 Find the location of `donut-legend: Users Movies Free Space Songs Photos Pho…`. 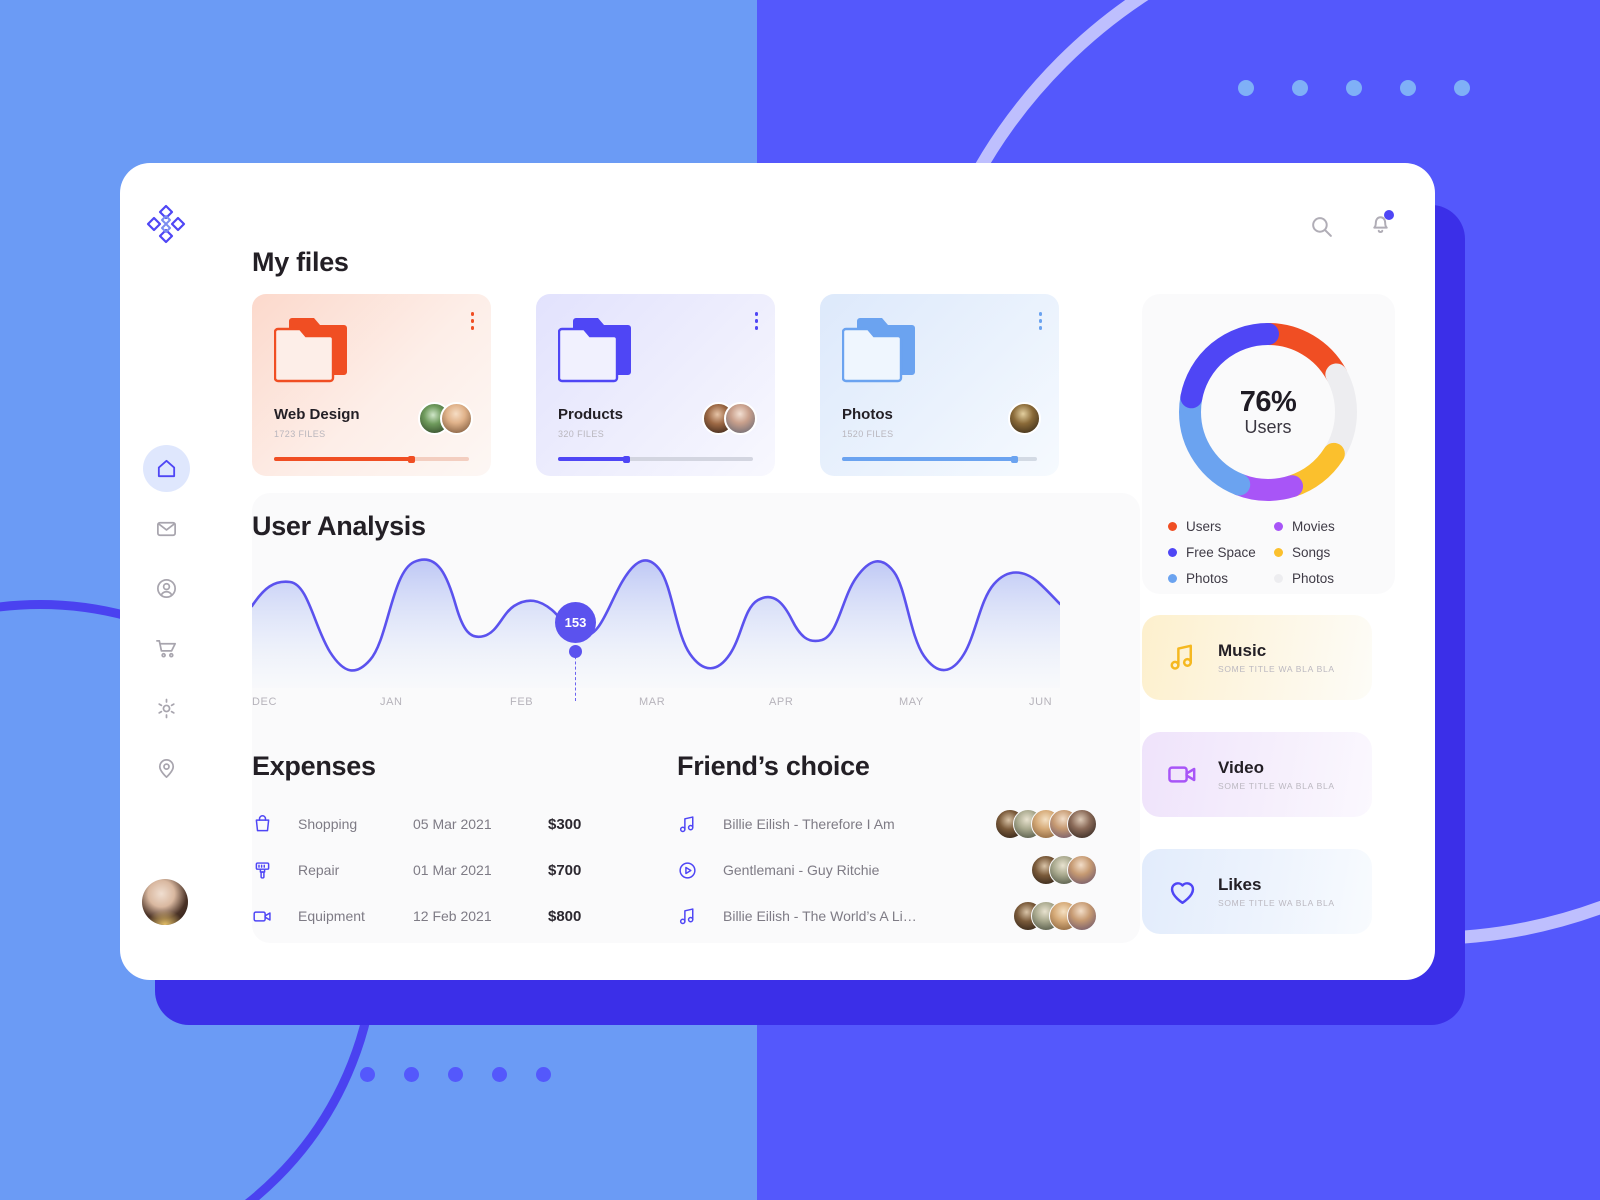

donut-legend: Users Movies Free Space Songs Photos Pho… is located at coordinates (1270, 552).